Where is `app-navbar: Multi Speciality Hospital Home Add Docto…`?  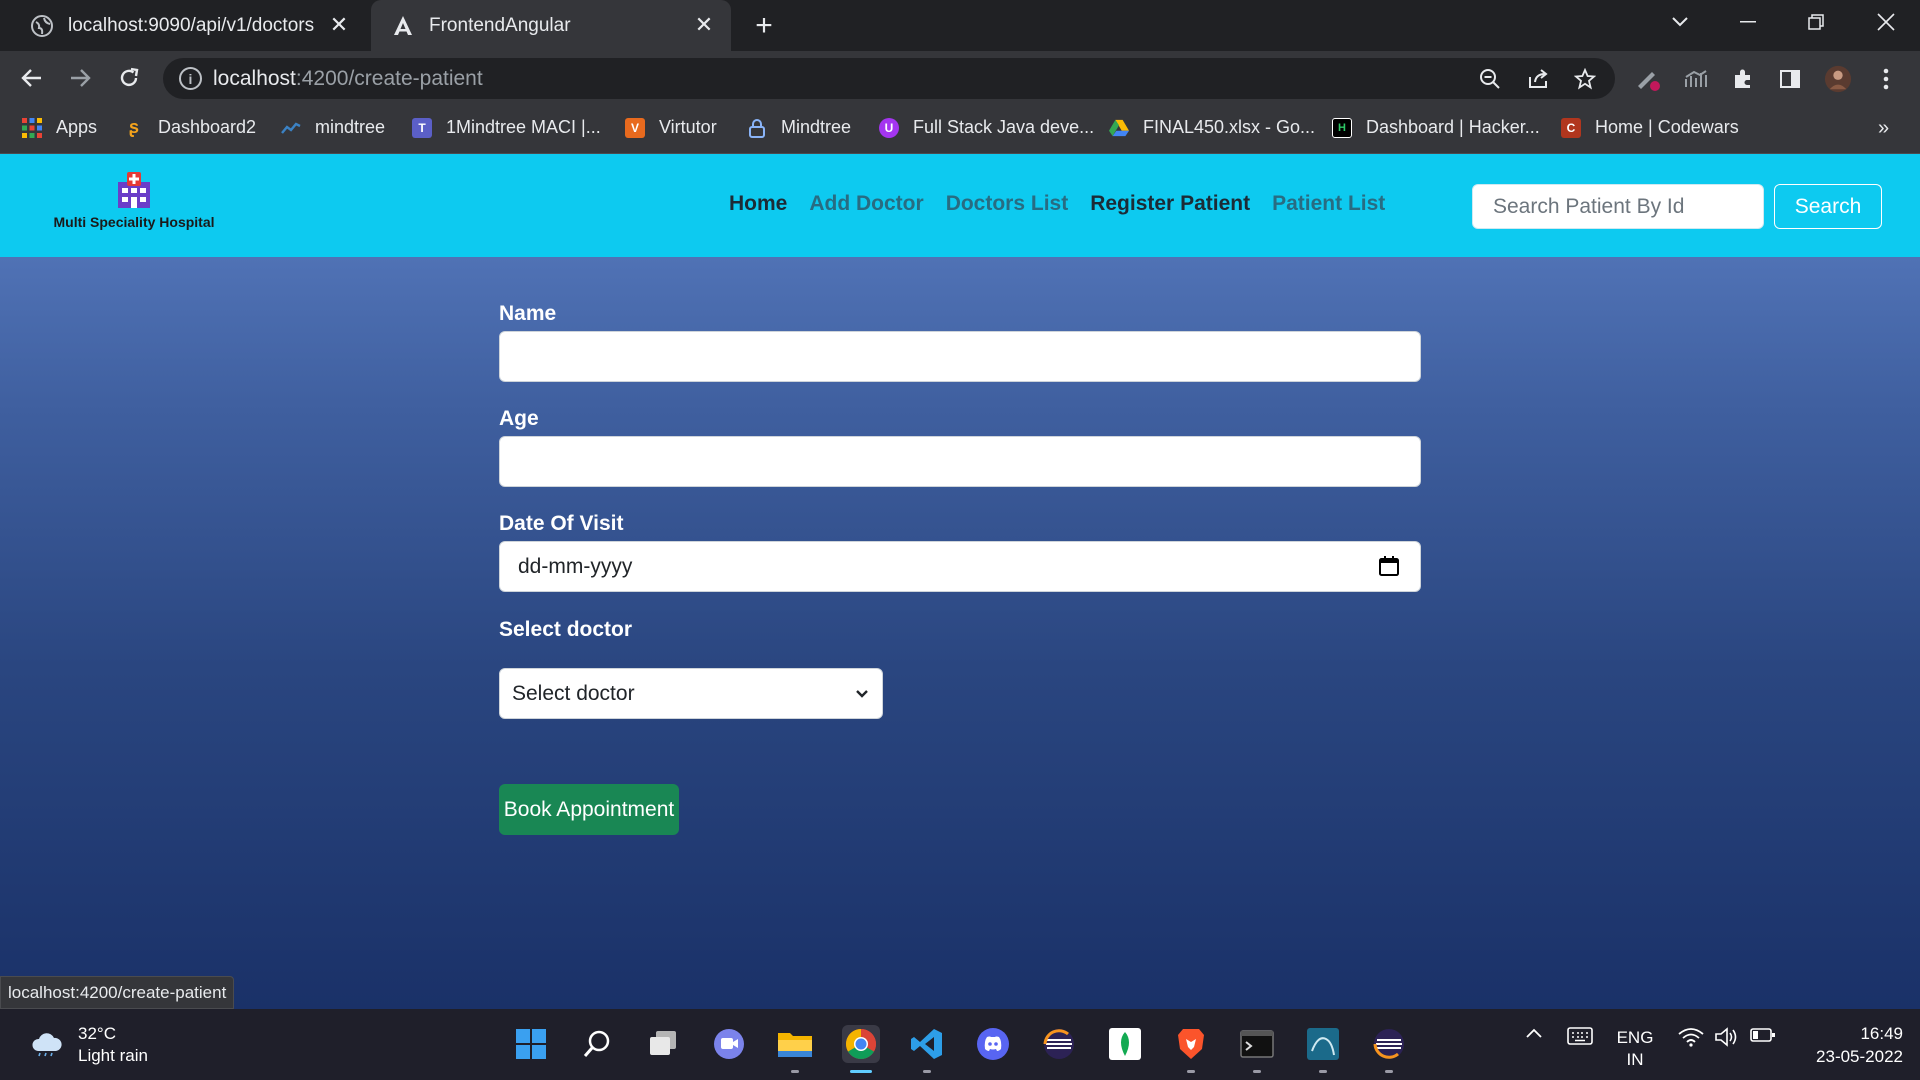
app-navbar: Multi Speciality Hospital Home Add Docto… is located at coordinates (960, 205).